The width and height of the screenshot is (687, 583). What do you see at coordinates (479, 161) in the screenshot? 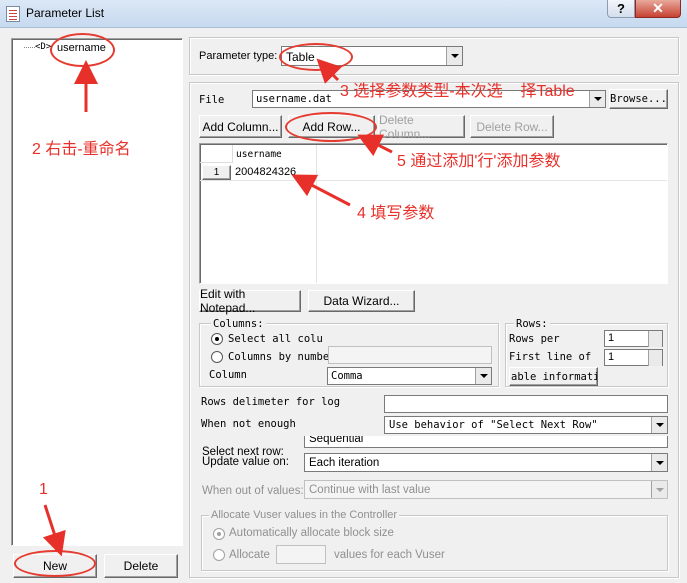
I see `annotation-5: 5 通过添加'行'添加参数` at bounding box center [479, 161].